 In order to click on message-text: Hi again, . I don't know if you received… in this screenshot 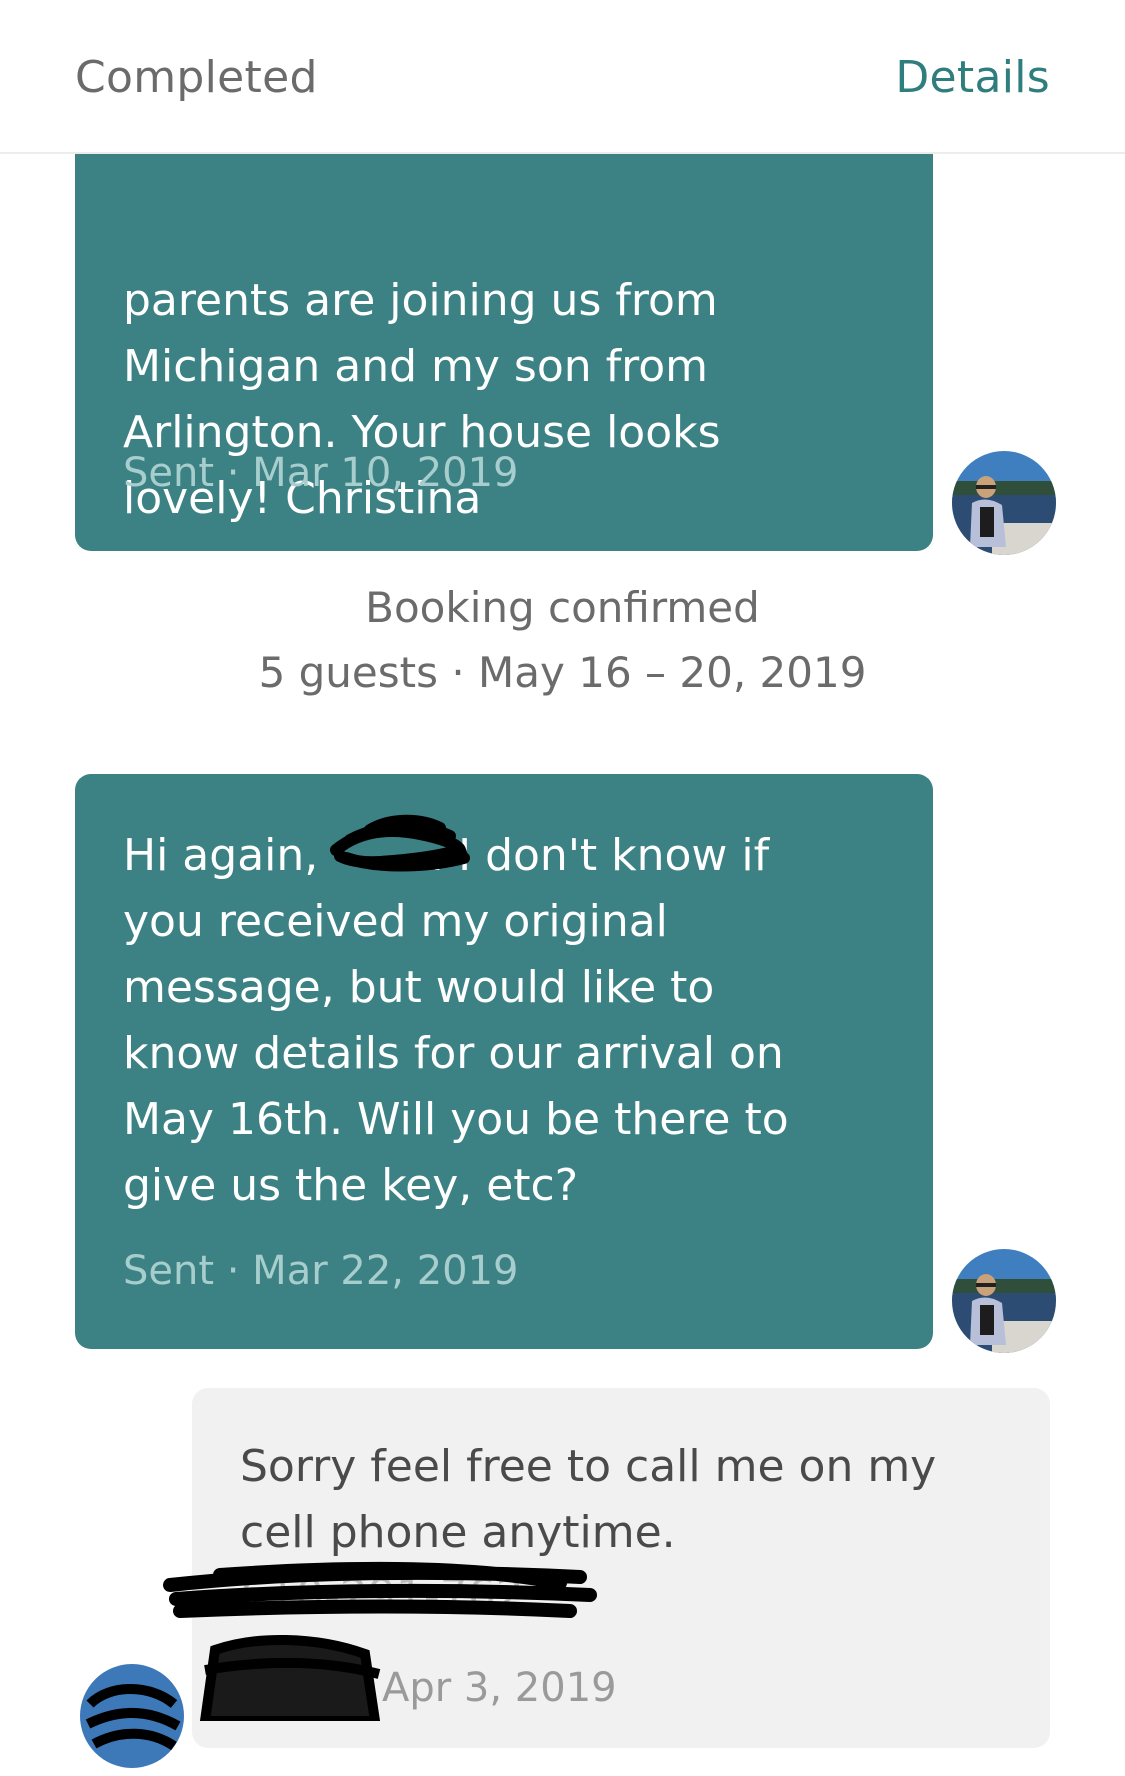, I will do `click(456, 1020)`.